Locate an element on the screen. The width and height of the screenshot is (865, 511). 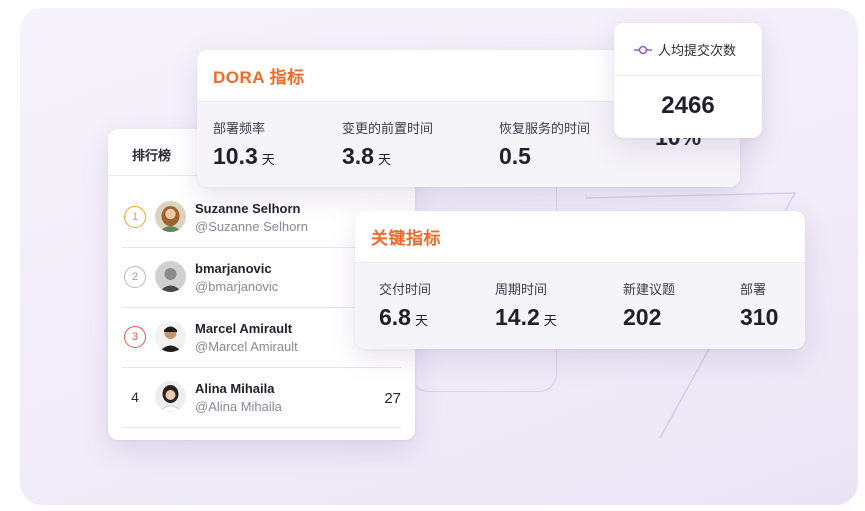
metric-deploy-frequency: 部署频率 10.3 天 is located at coordinates (244, 144).